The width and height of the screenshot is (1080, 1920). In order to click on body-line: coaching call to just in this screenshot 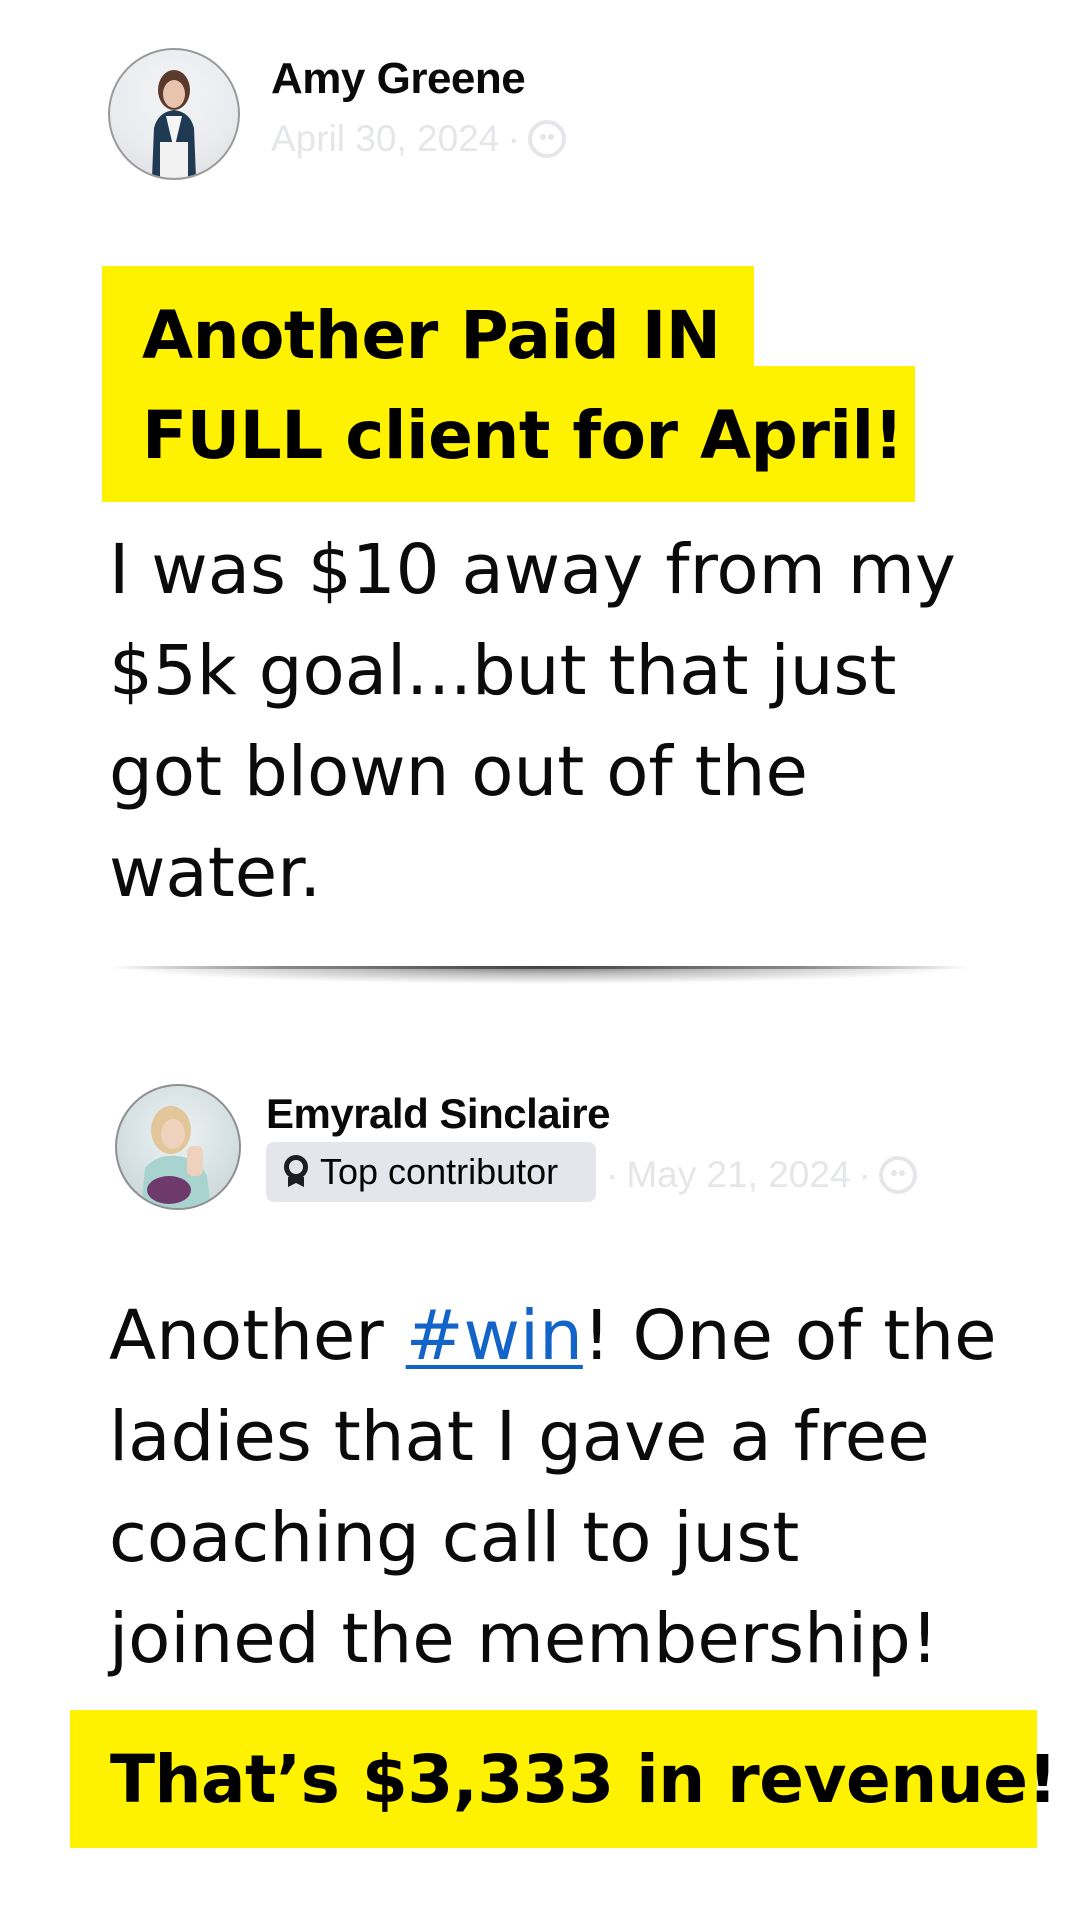, I will do `click(454, 1538)`.